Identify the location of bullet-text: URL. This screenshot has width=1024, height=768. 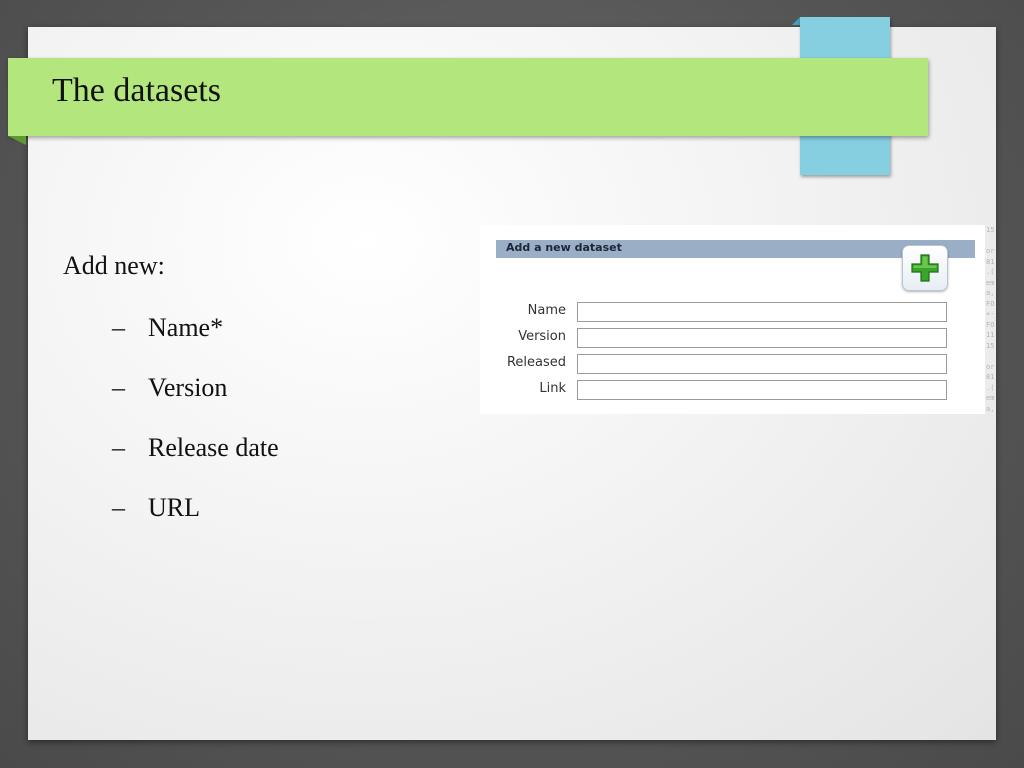
(174, 507).